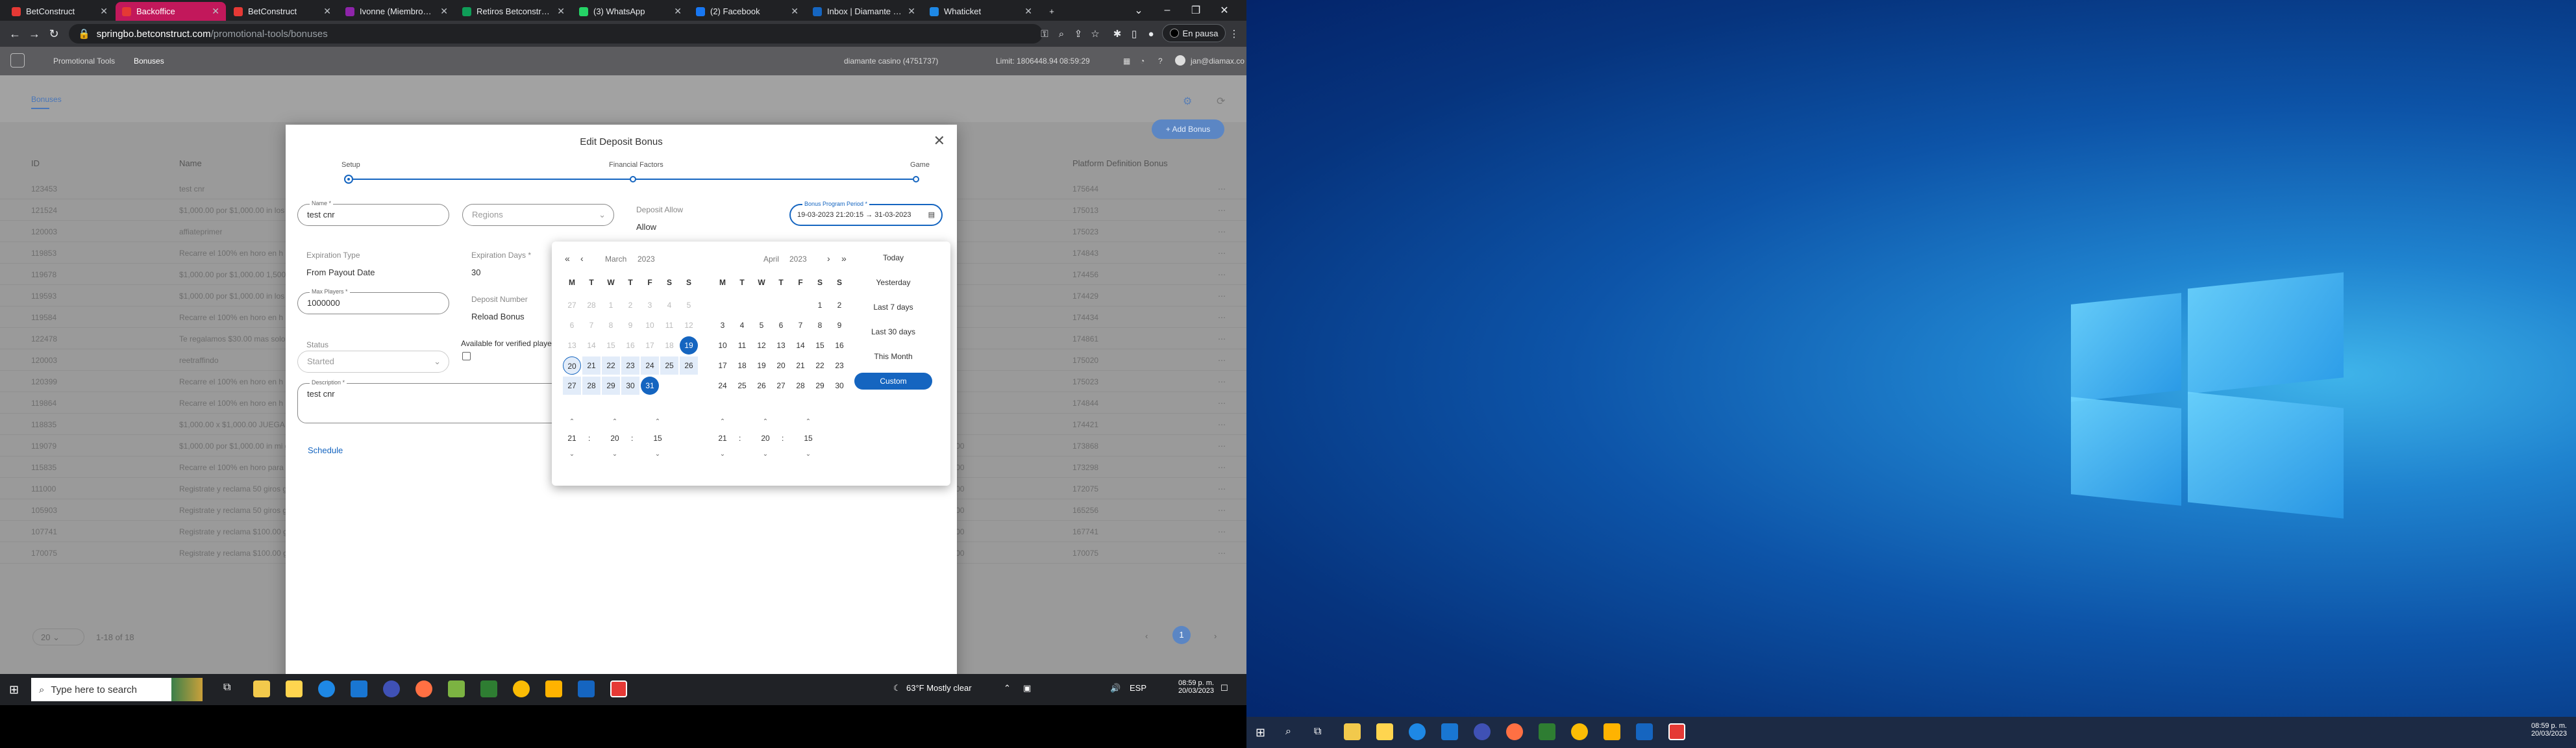  I want to click on vscode-icon, so click(586, 688).